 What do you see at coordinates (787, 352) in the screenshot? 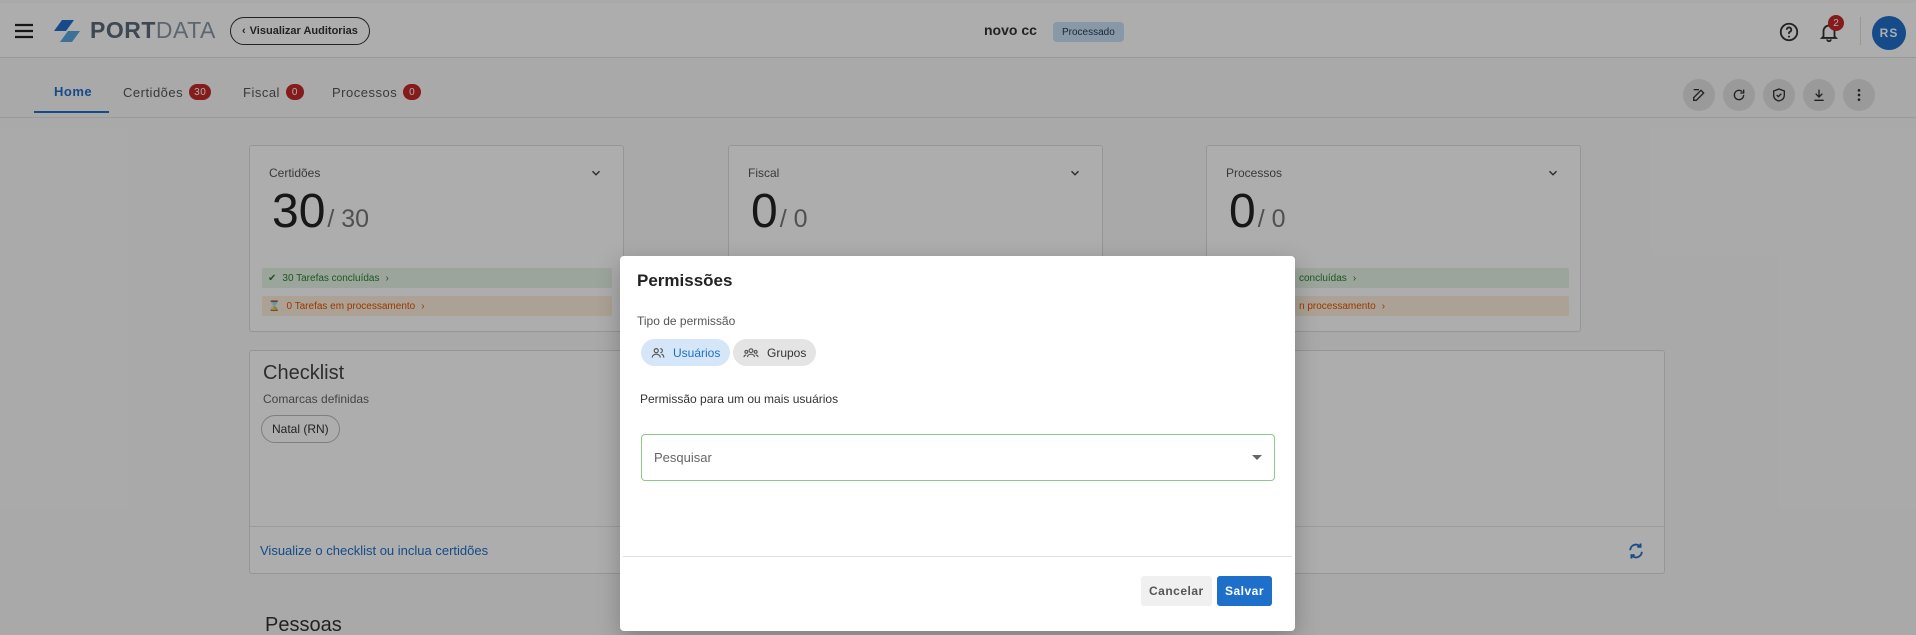
I see `groups-chip-label: Grupos` at bounding box center [787, 352].